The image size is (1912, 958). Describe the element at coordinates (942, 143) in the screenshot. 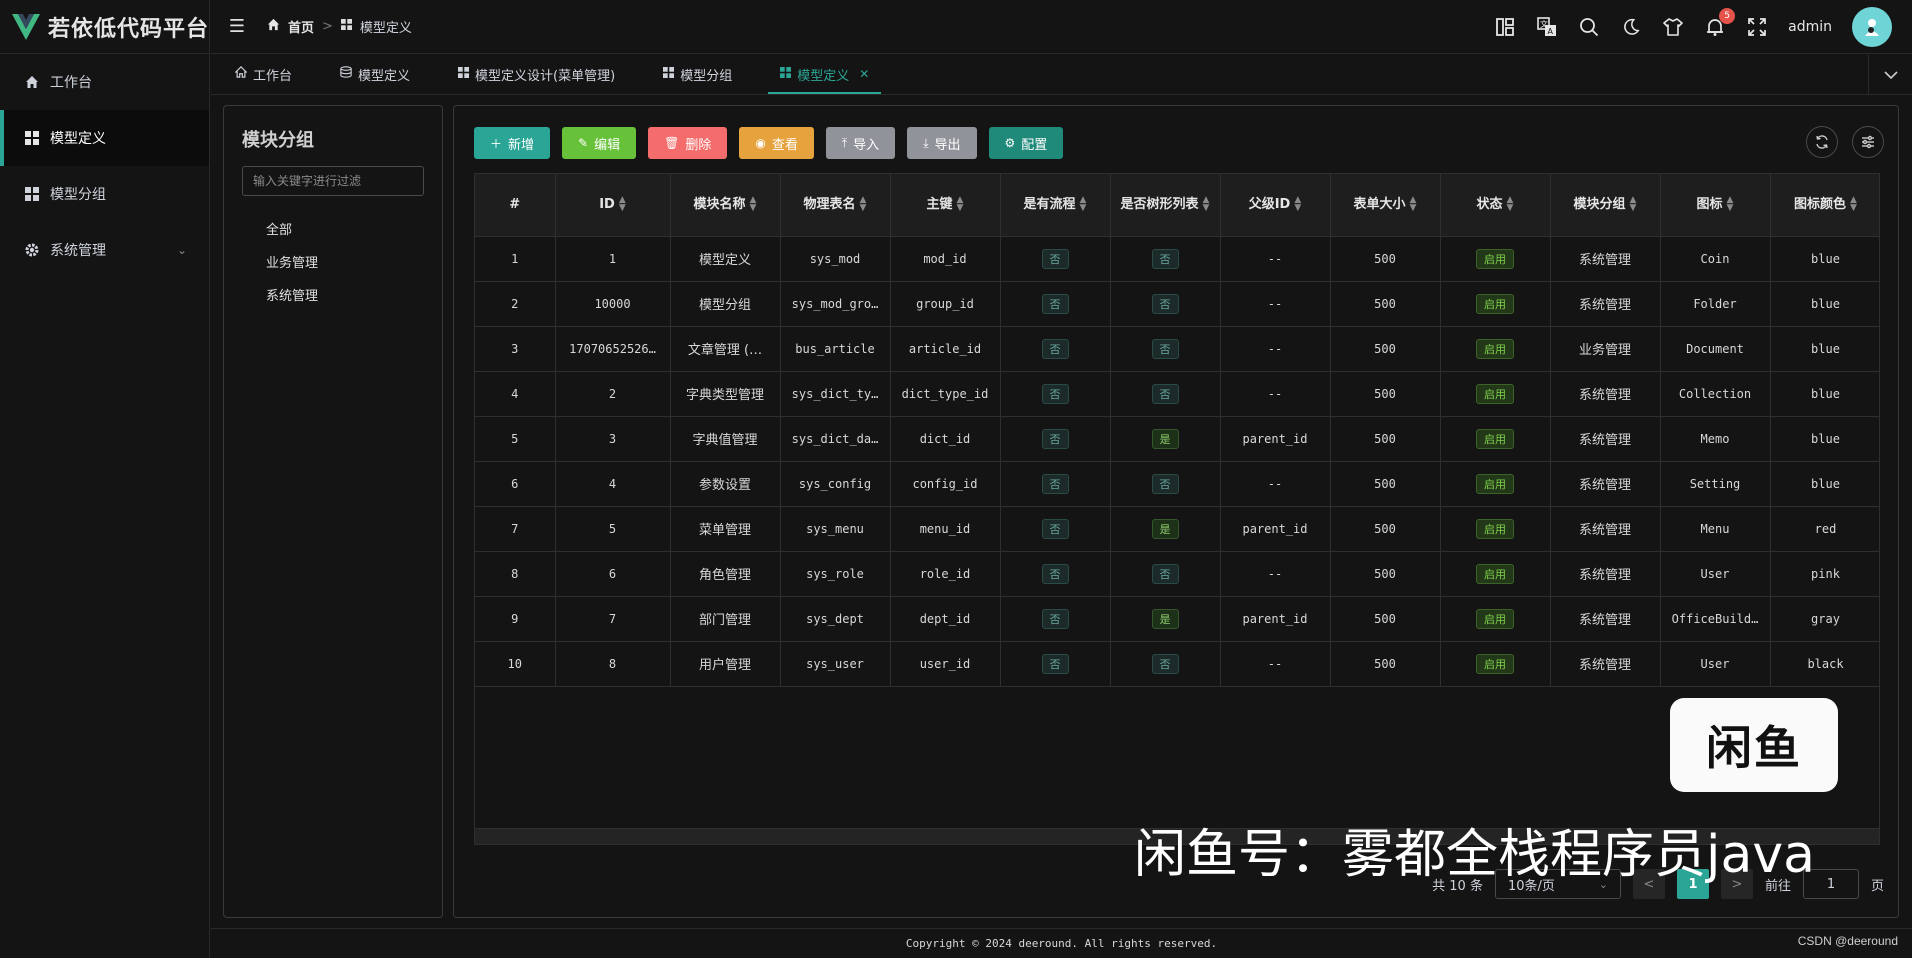

I see `export-button: ⤓ 导出` at that location.